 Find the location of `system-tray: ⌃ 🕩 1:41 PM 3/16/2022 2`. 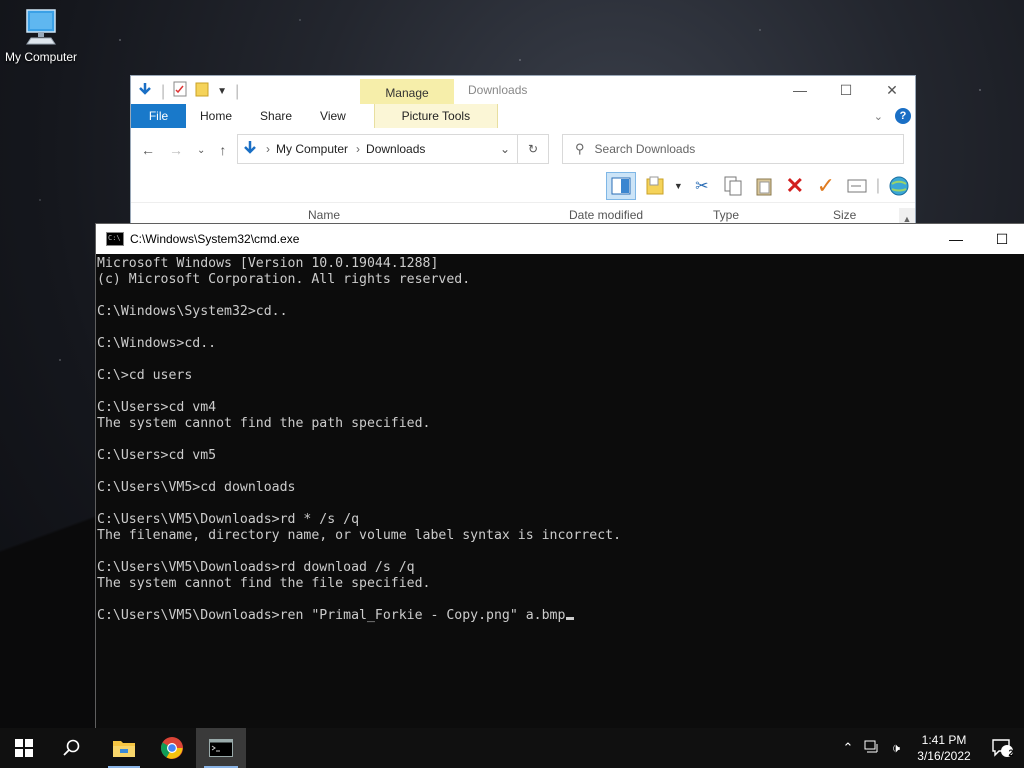

system-tray: ⌃ 🕩 1:41 PM 3/16/2022 2 is located at coordinates (930, 748).